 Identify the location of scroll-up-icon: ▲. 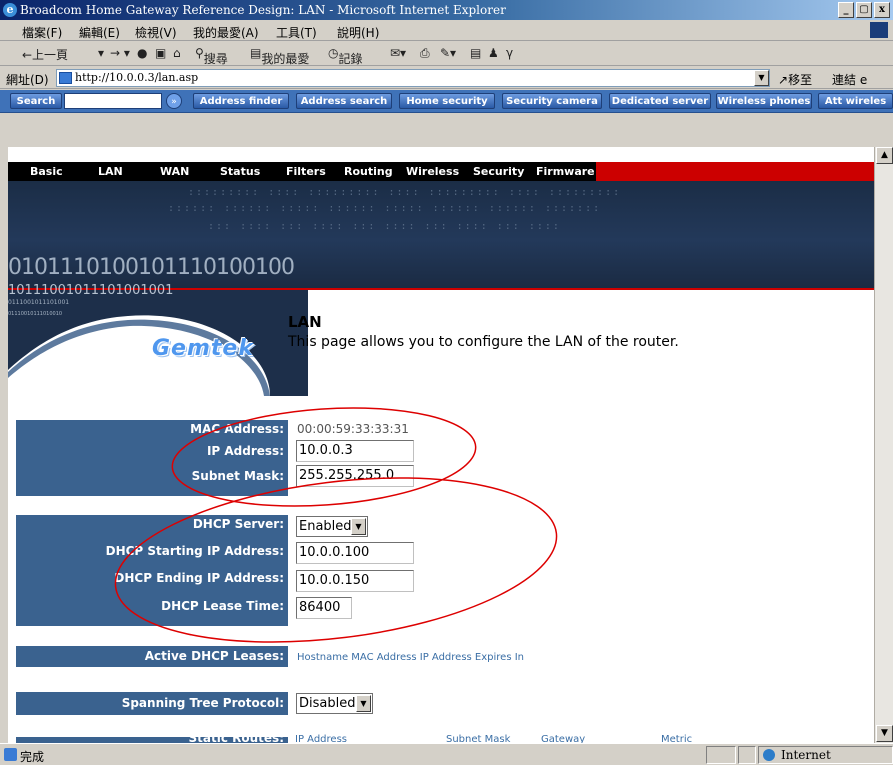
(884, 155).